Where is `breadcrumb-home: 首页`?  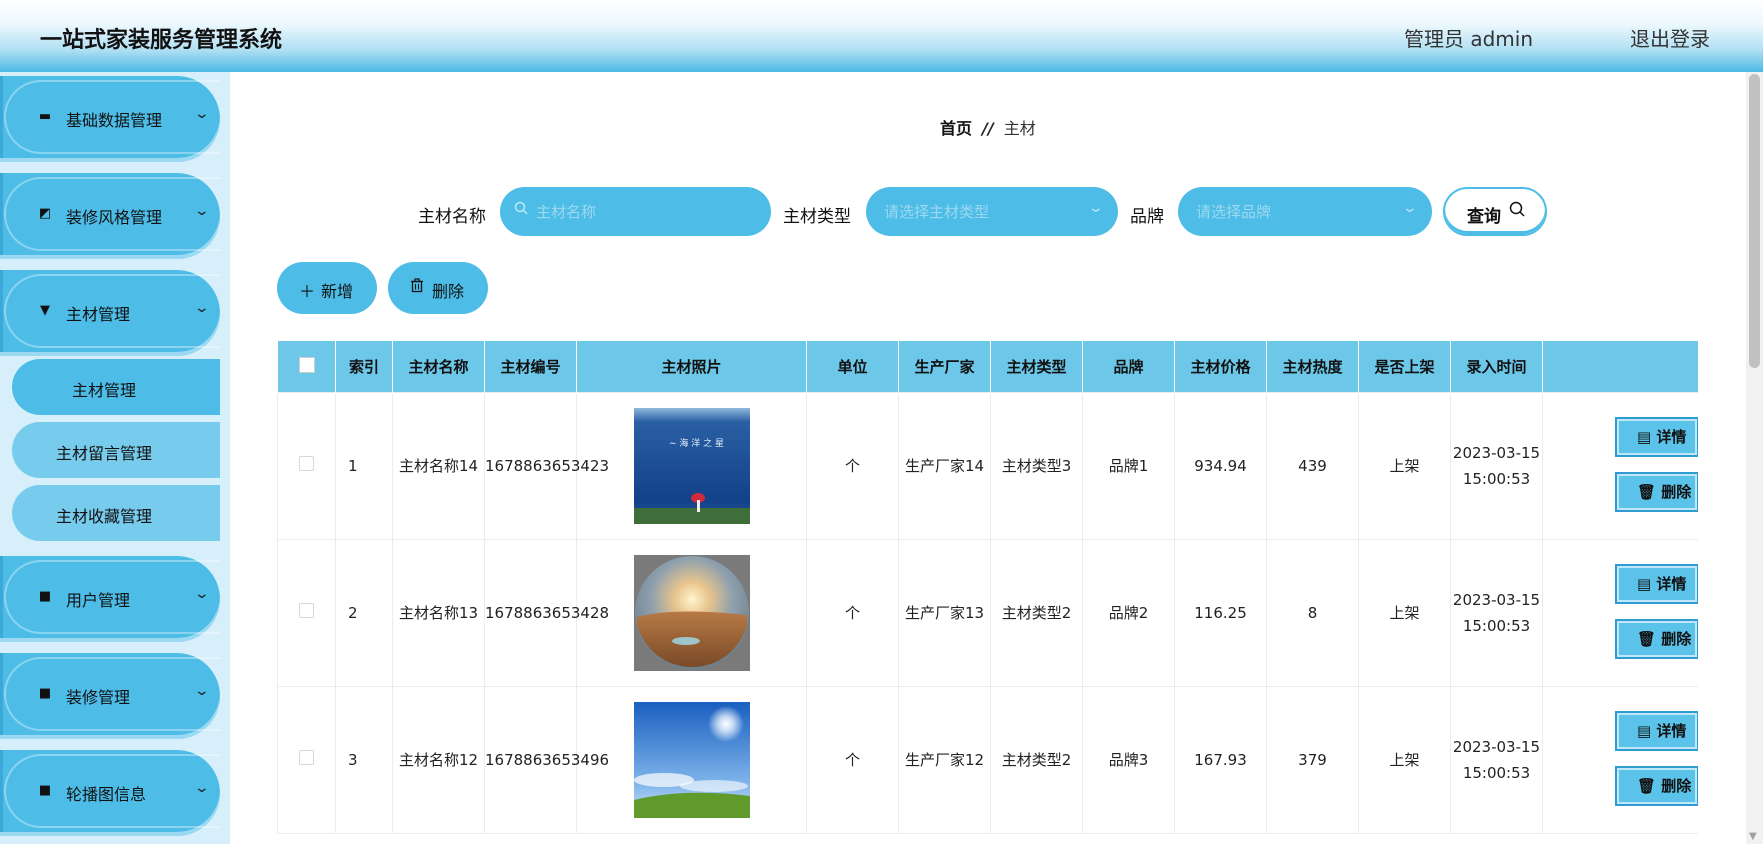 breadcrumb-home: 首页 is located at coordinates (956, 128).